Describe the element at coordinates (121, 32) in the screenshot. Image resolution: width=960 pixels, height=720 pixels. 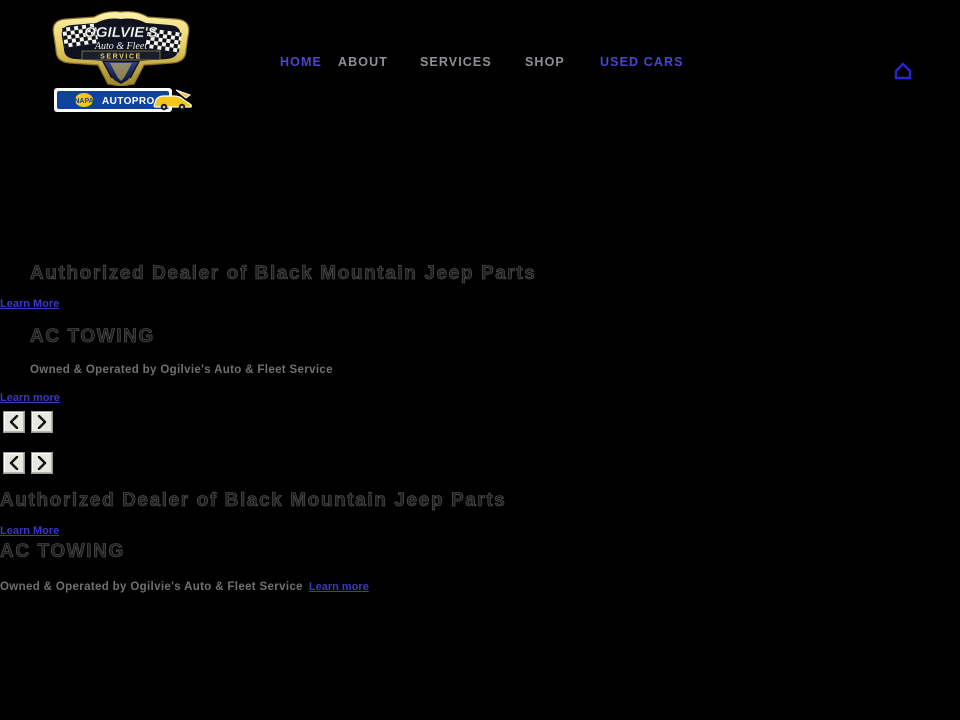
I see `svg-text: OGILVIE'S` at that location.